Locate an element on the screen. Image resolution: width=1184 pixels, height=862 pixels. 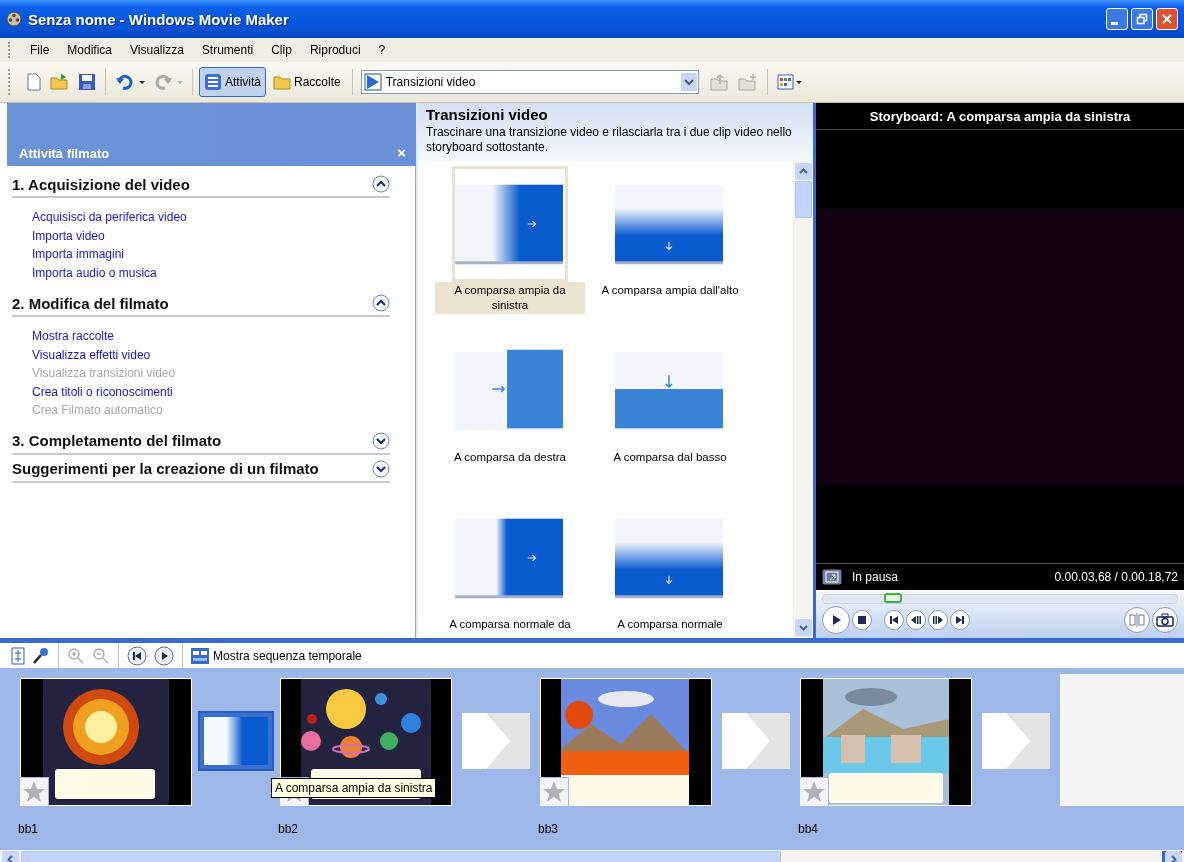
folder-icon is located at coordinates (282, 82).